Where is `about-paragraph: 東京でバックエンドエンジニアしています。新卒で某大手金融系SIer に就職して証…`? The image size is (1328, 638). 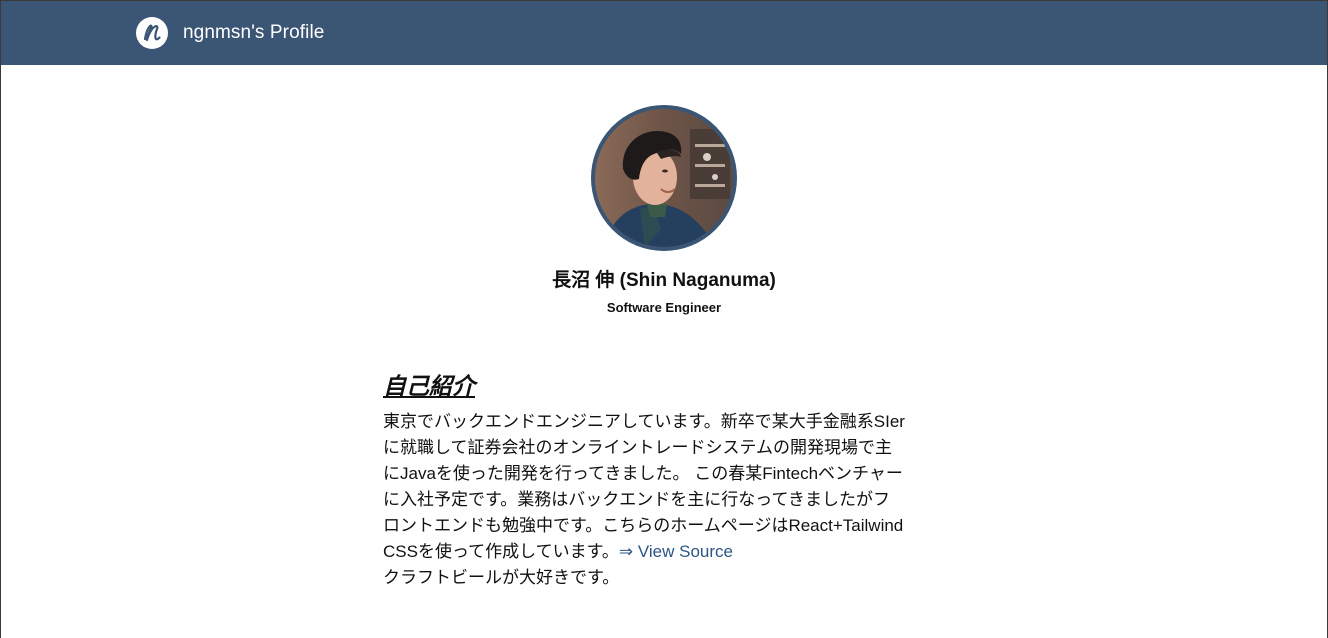 about-paragraph: 東京でバックエンドエンジニアしています。新卒で某大手金融系SIer に就職して証… is located at coordinates (661, 500).